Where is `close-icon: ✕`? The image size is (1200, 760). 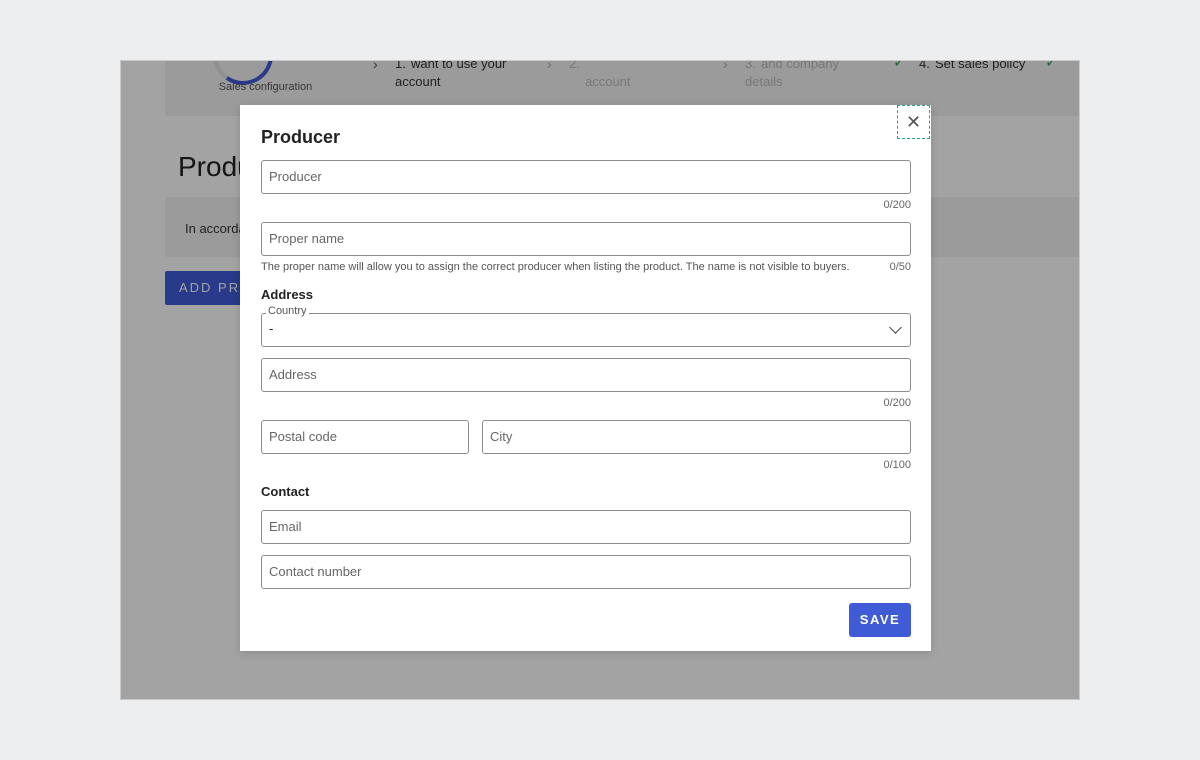
close-icon: ✕ is located at coordinates (913, 121).